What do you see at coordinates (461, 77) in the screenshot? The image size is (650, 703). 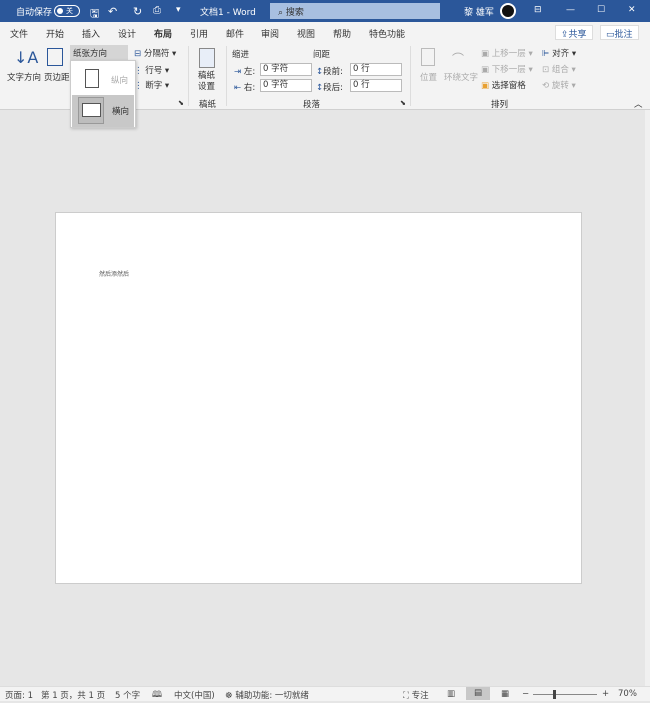 I see `wrap-text-button: 环绕文字` at bounding box center [461, 77].